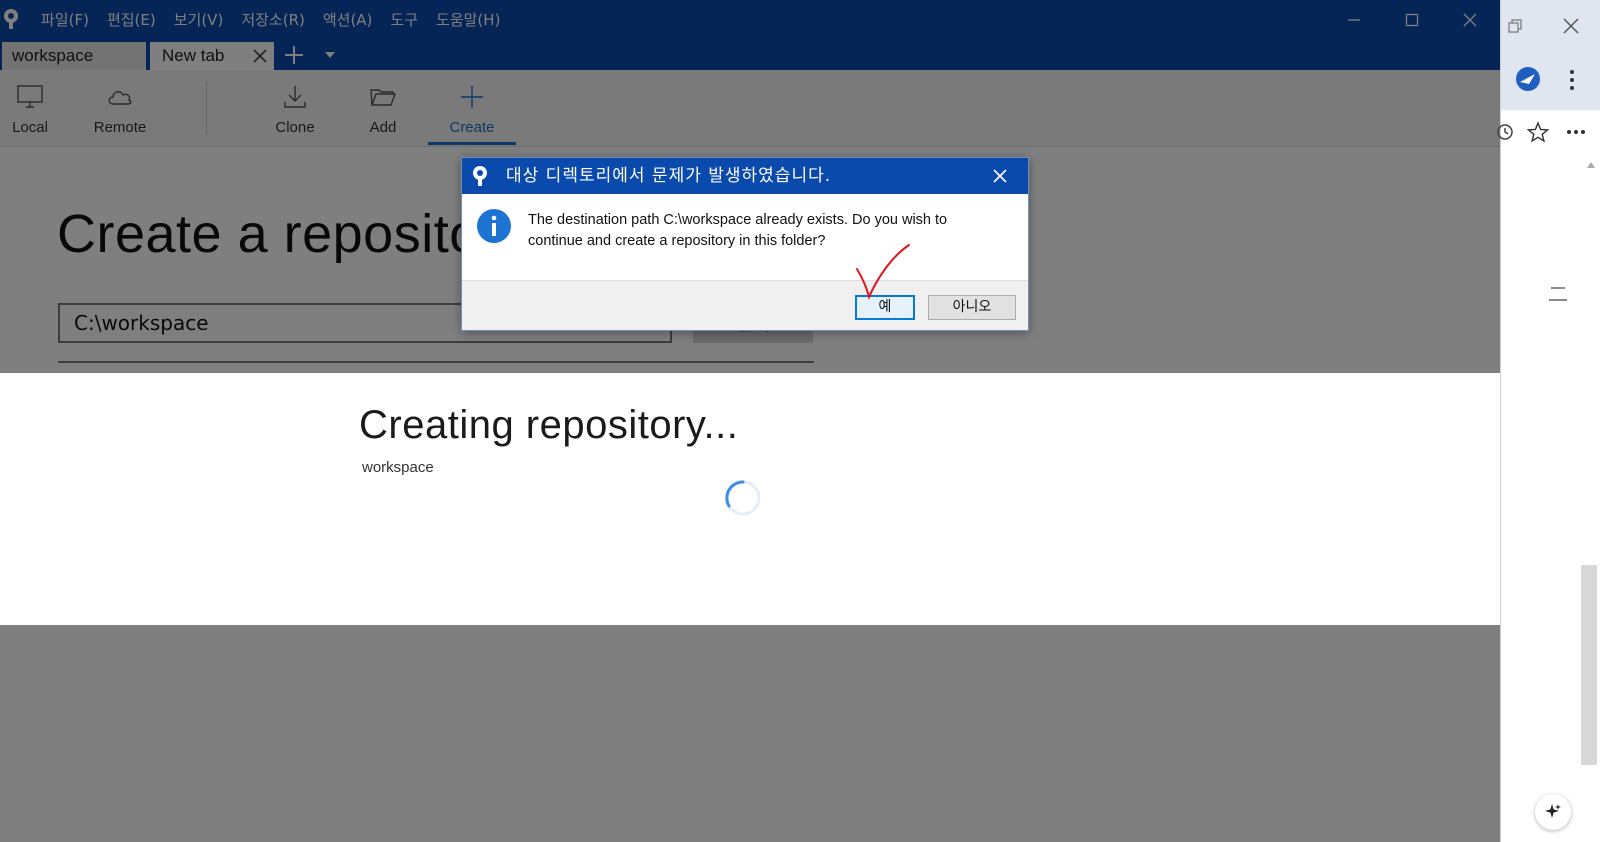  I want to click on history-icon, so click(1505, 132).